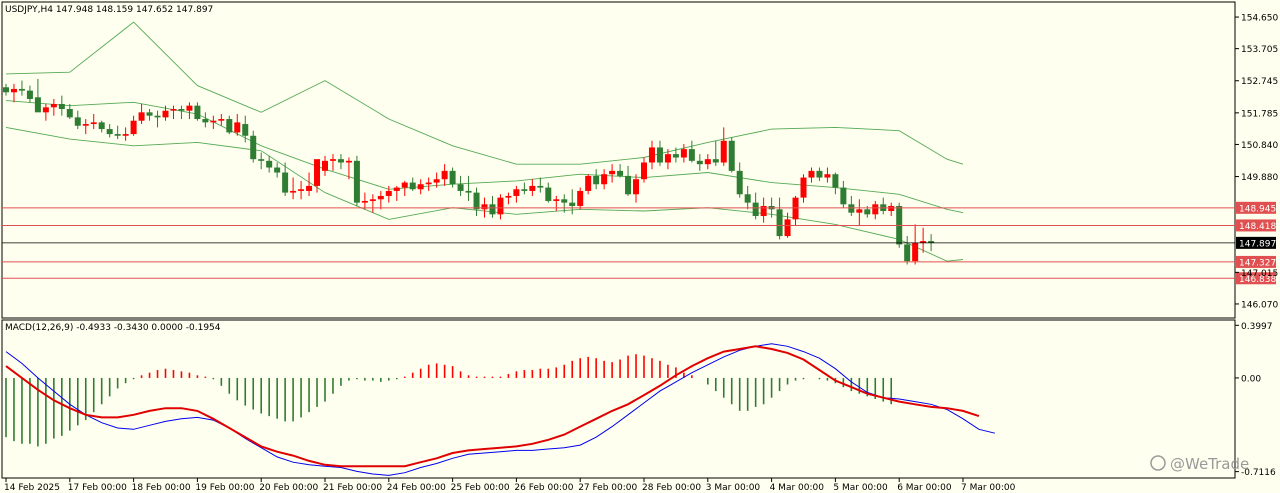 Image resolution: width=1280 pixels, height=493 pixels. What do you see at coordinates (860, 488) in the screenshot?
I see `time-tick-label: 5 Mar 00:00` at bounding box center [860, 488].